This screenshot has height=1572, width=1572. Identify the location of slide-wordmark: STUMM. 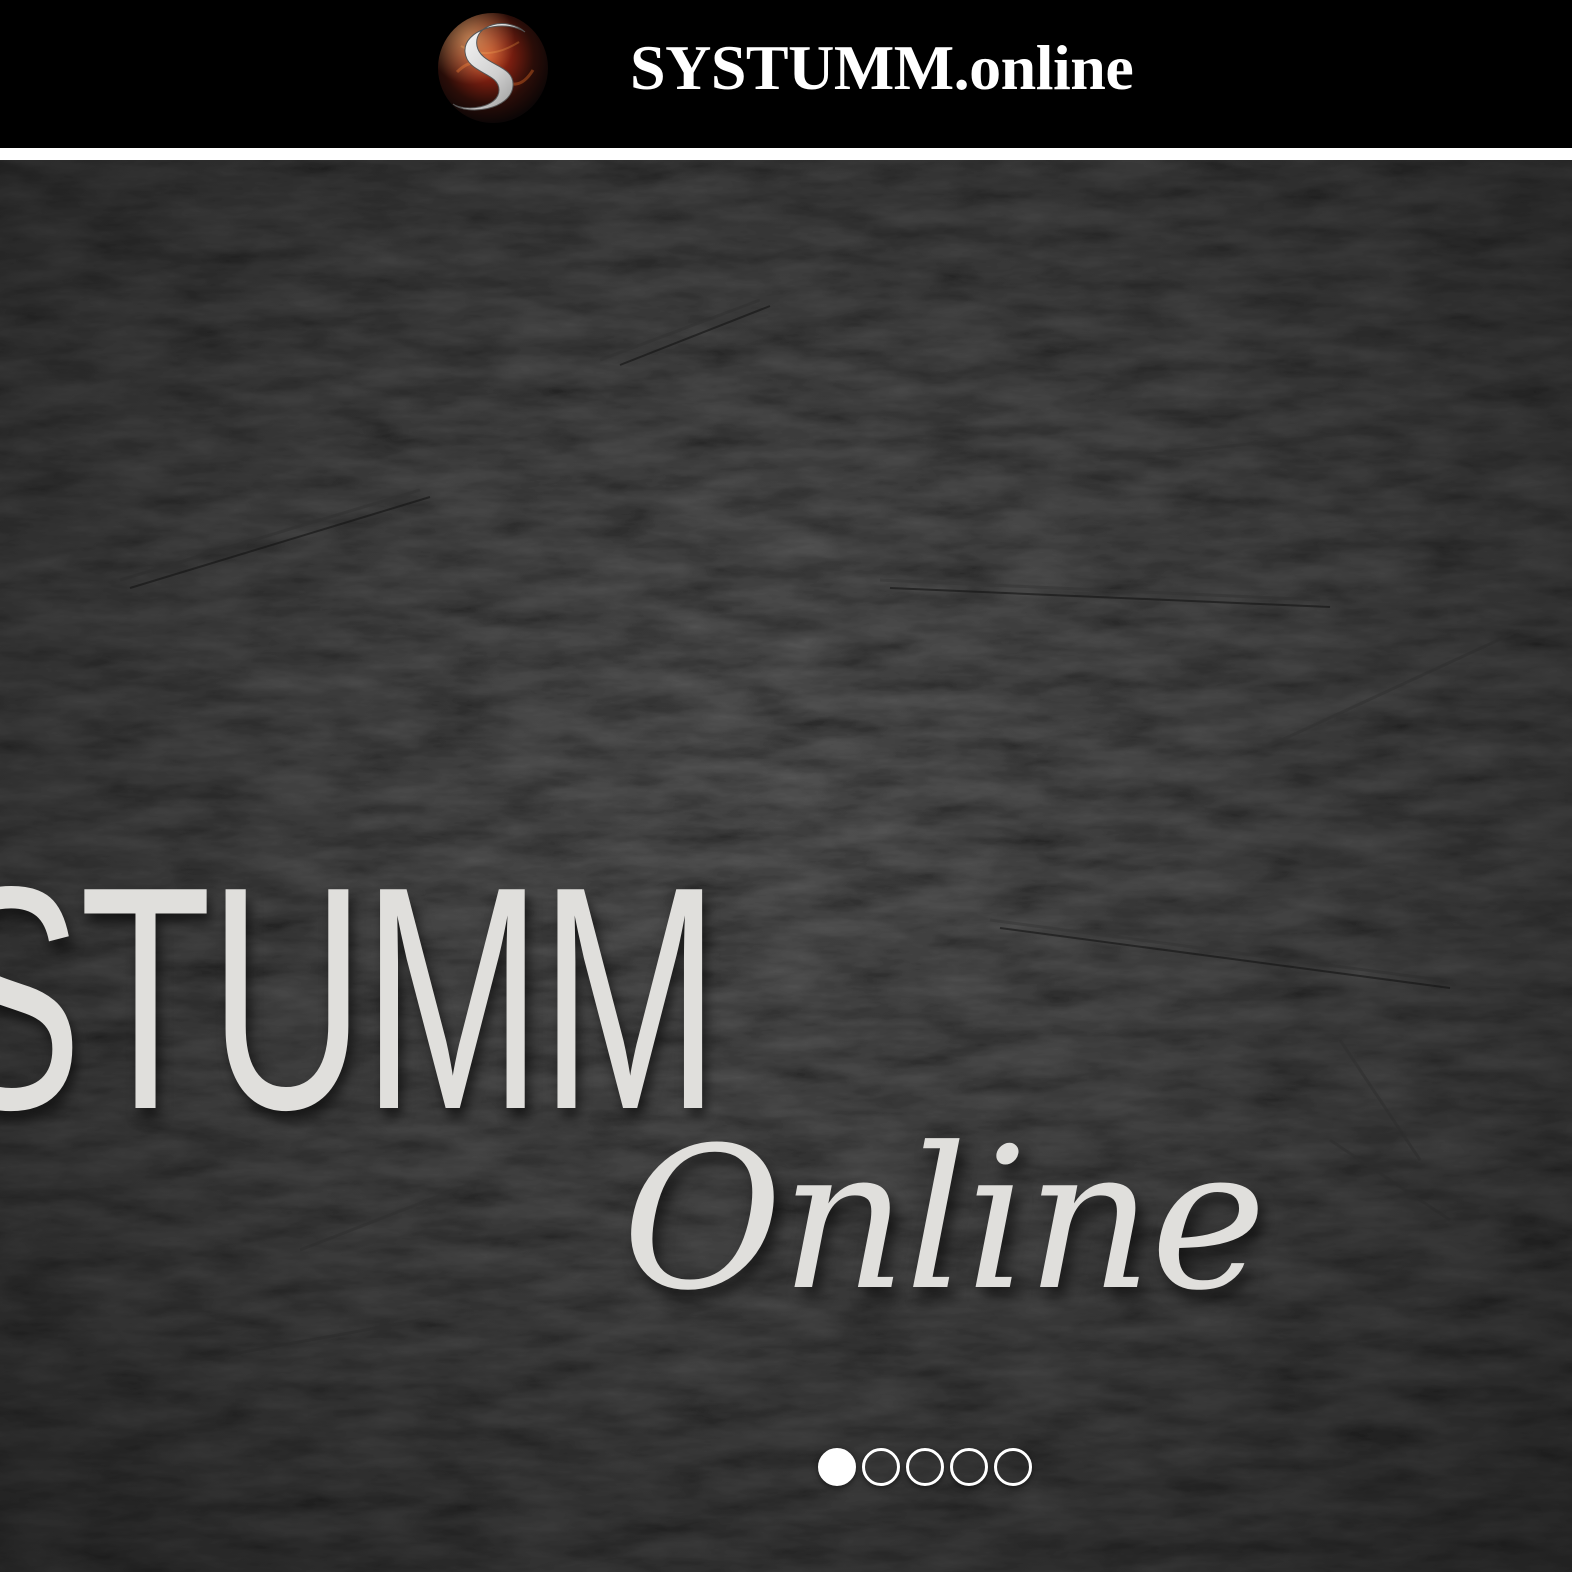
(360, 998).